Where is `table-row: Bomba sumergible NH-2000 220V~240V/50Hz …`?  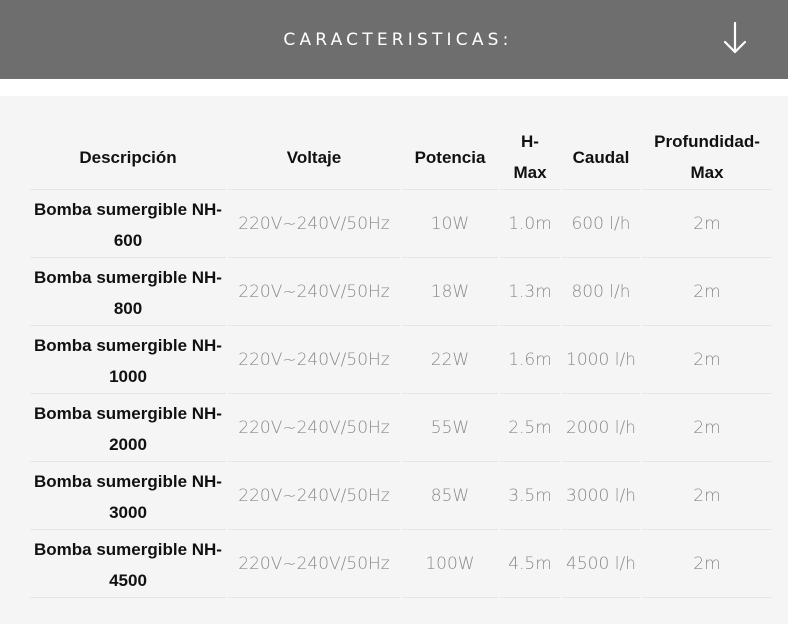
table-row: Bomba sumergible NH-2000 220V~240V/50Hz … is located at coordinates (401, 429).